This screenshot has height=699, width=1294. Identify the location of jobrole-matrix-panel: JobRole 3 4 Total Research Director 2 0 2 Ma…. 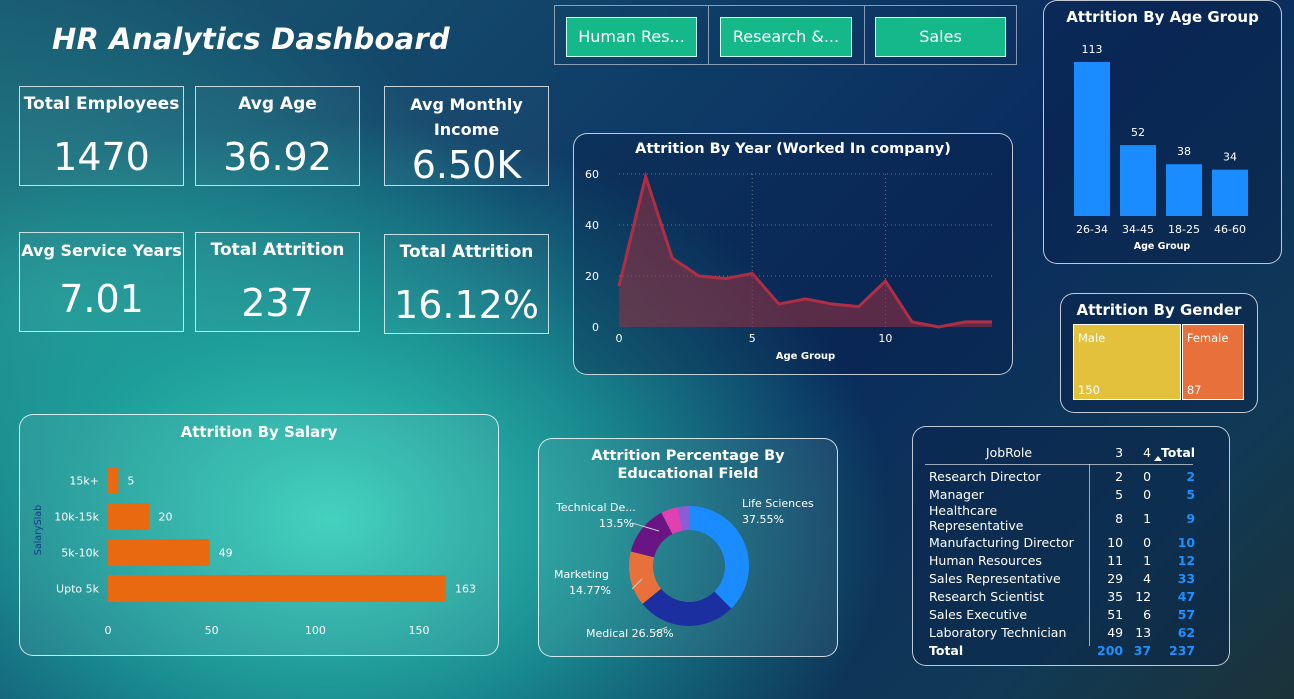
(1071, 546).